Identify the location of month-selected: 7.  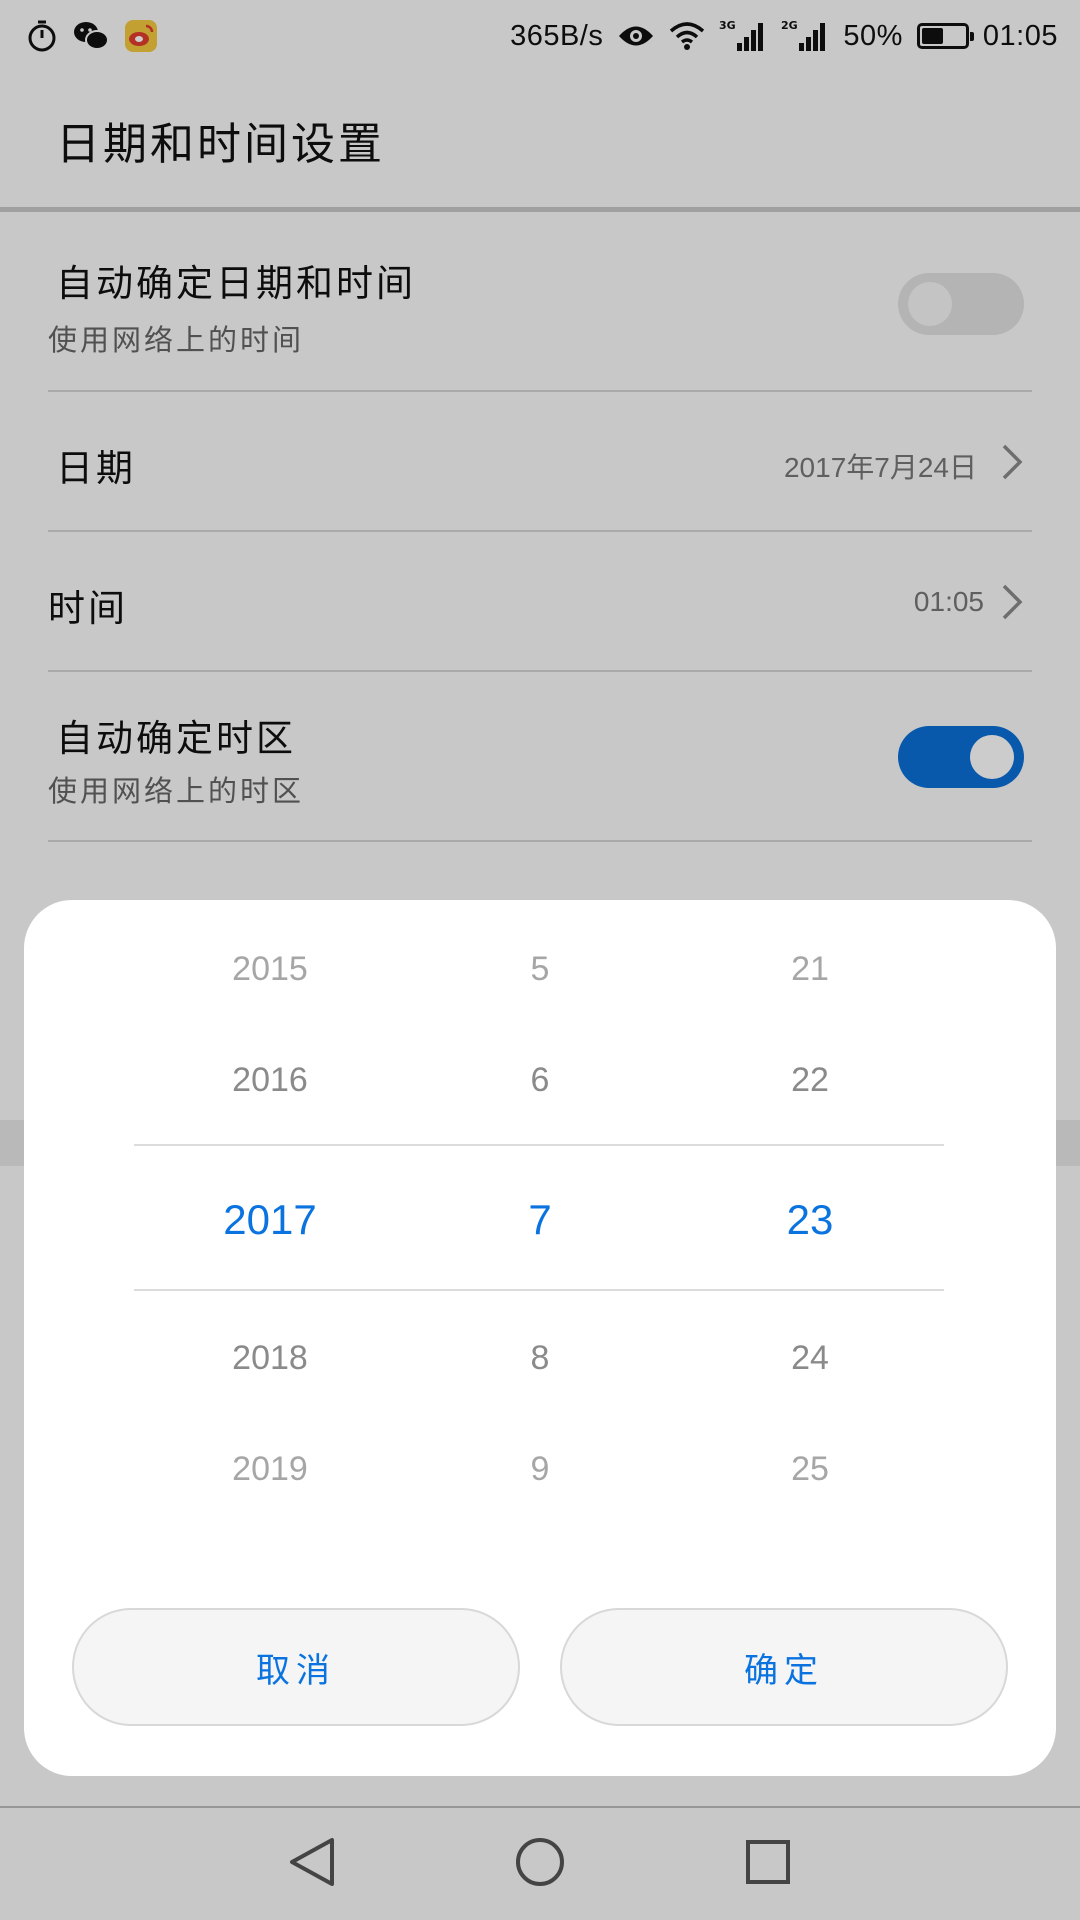
(540, 1220).